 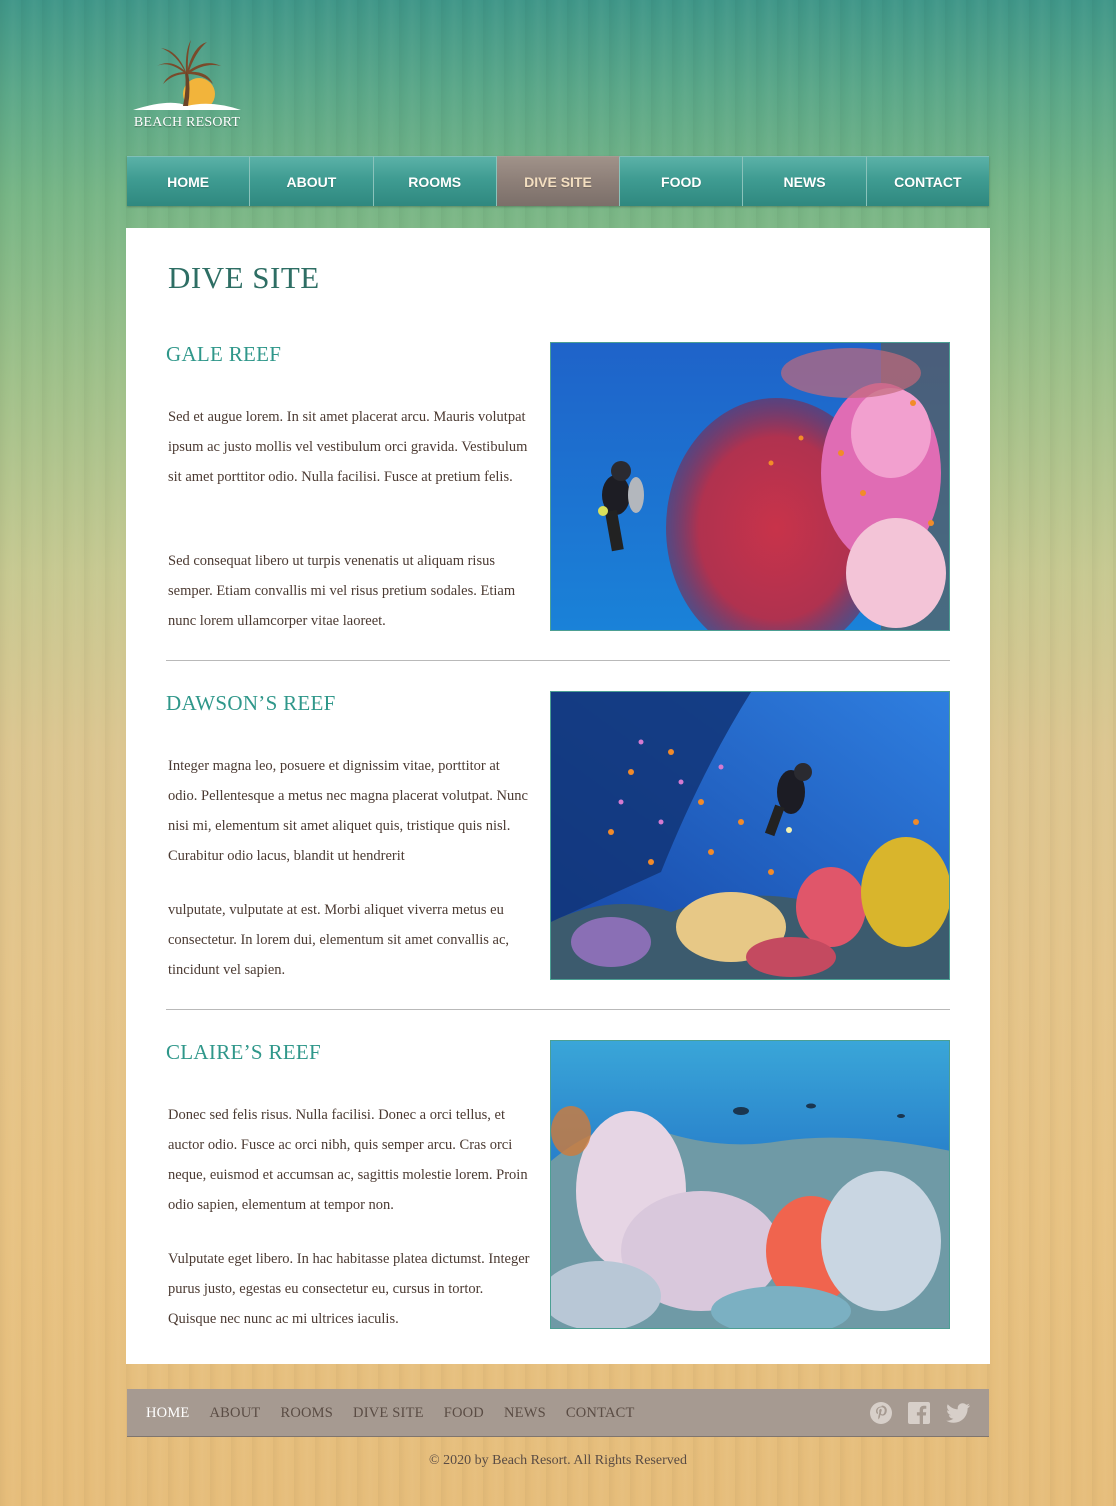 What do you see at coordinates (306, 1413) in the screenshot?
I see `footer-link-rooms: ROOMS` at bounding box center [306, 1413].